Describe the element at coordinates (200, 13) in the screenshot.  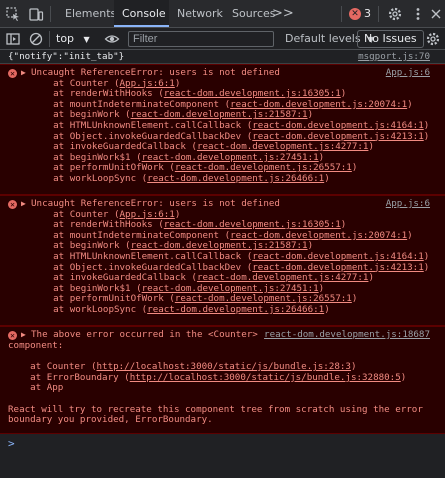
I see `tab-network: Network` at that location.